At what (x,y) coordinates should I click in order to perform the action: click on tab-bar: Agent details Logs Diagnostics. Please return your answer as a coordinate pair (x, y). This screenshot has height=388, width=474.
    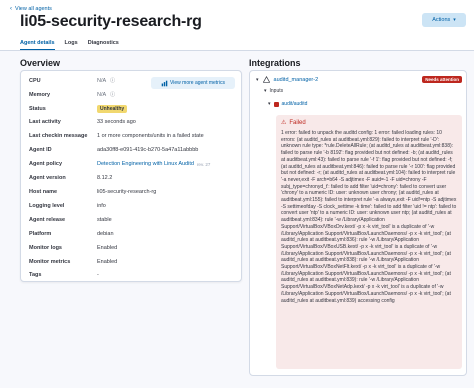
    Looking at the image, I should click on (69, 45).